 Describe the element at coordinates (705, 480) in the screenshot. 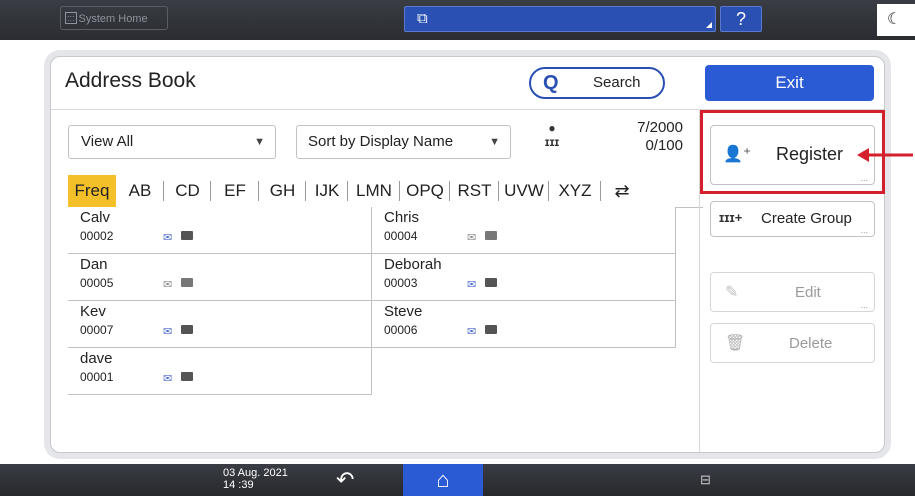

I see `job-status-icon: ⊟` at that location.